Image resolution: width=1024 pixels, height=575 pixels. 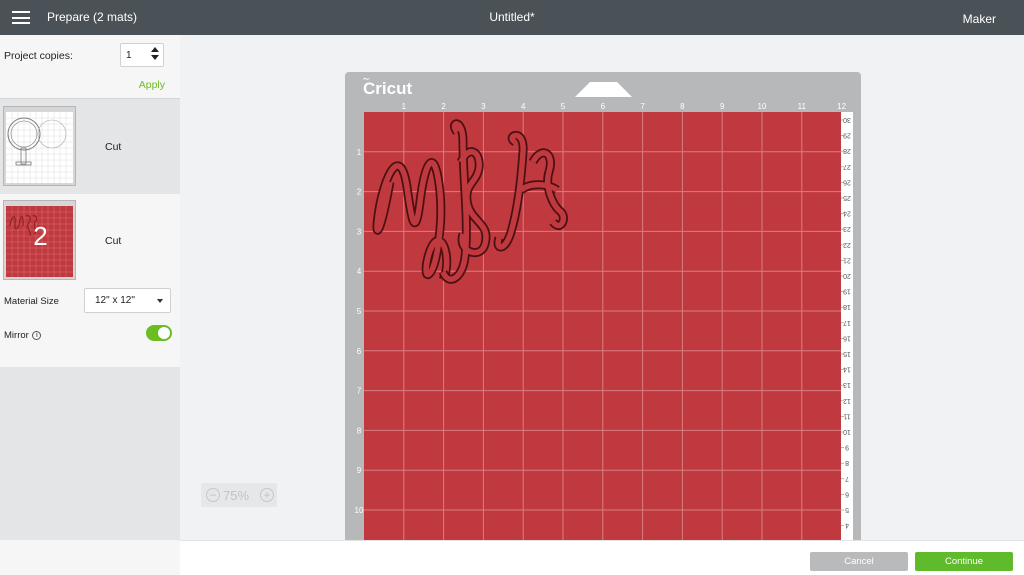 I want to click on ruler-label: 20, so click(x=847, y=275).